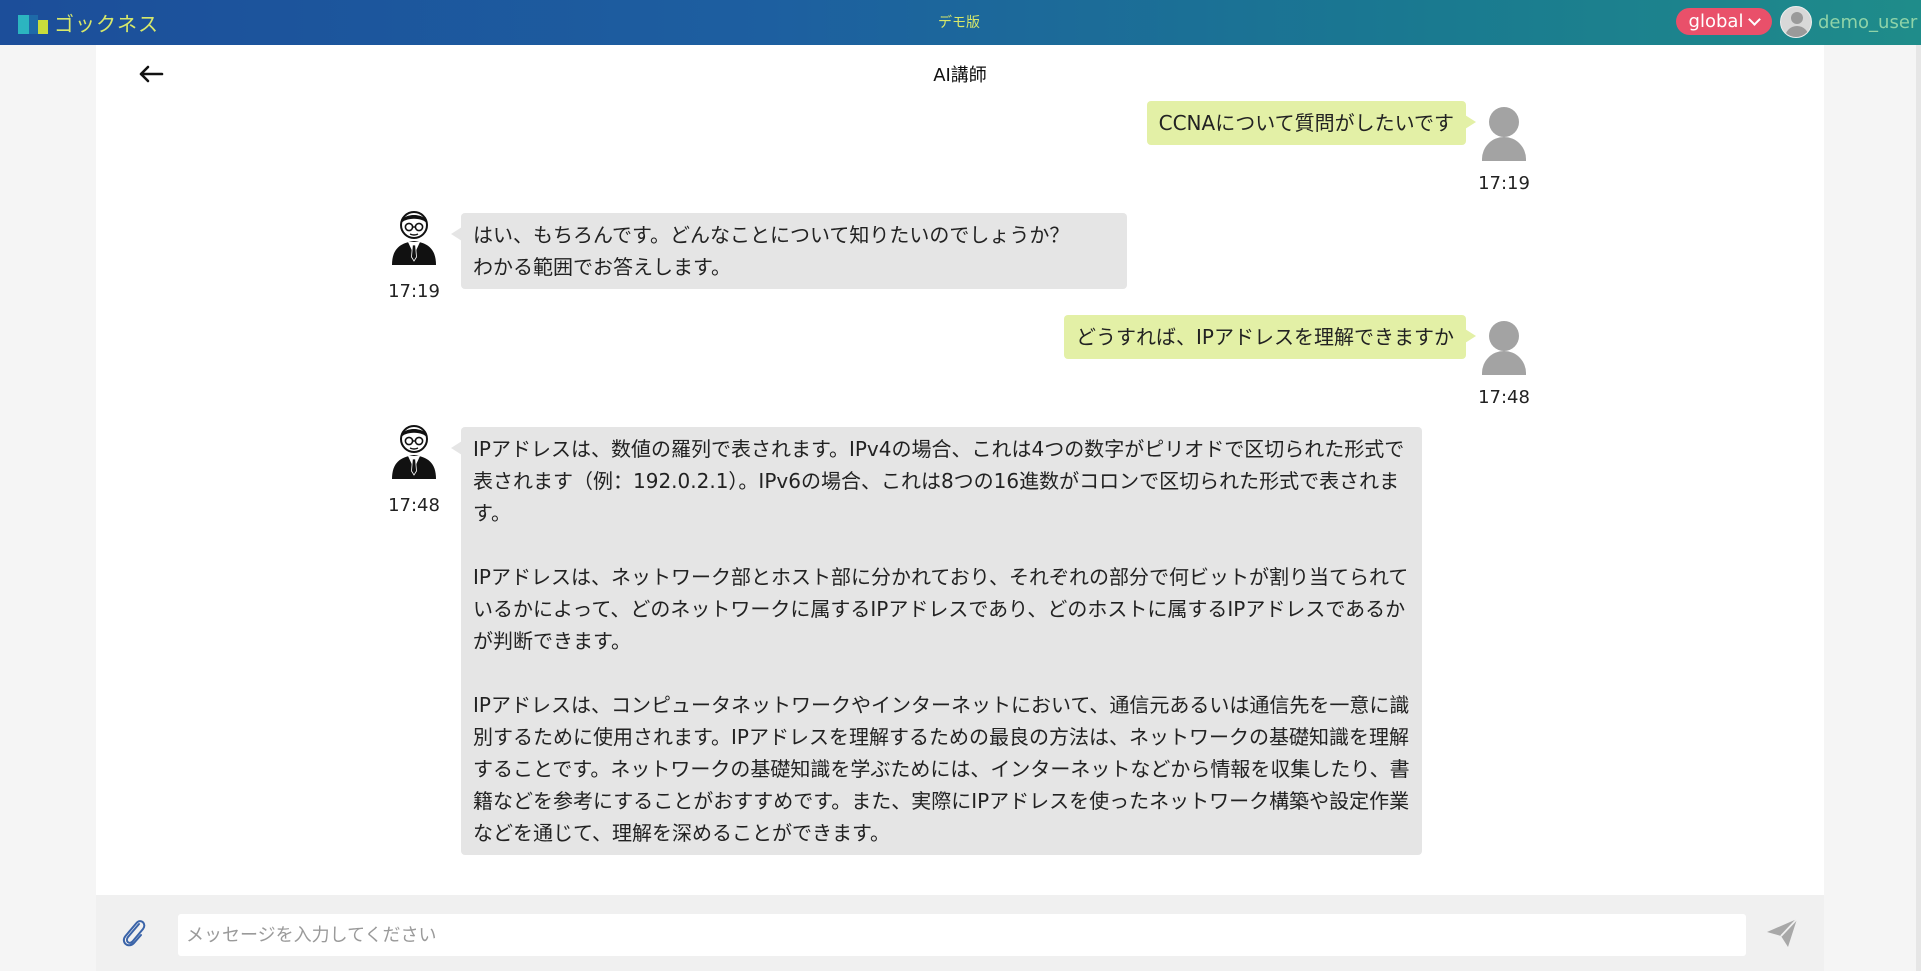  I want to click on chat-title: AI講師, so click(960, 75).